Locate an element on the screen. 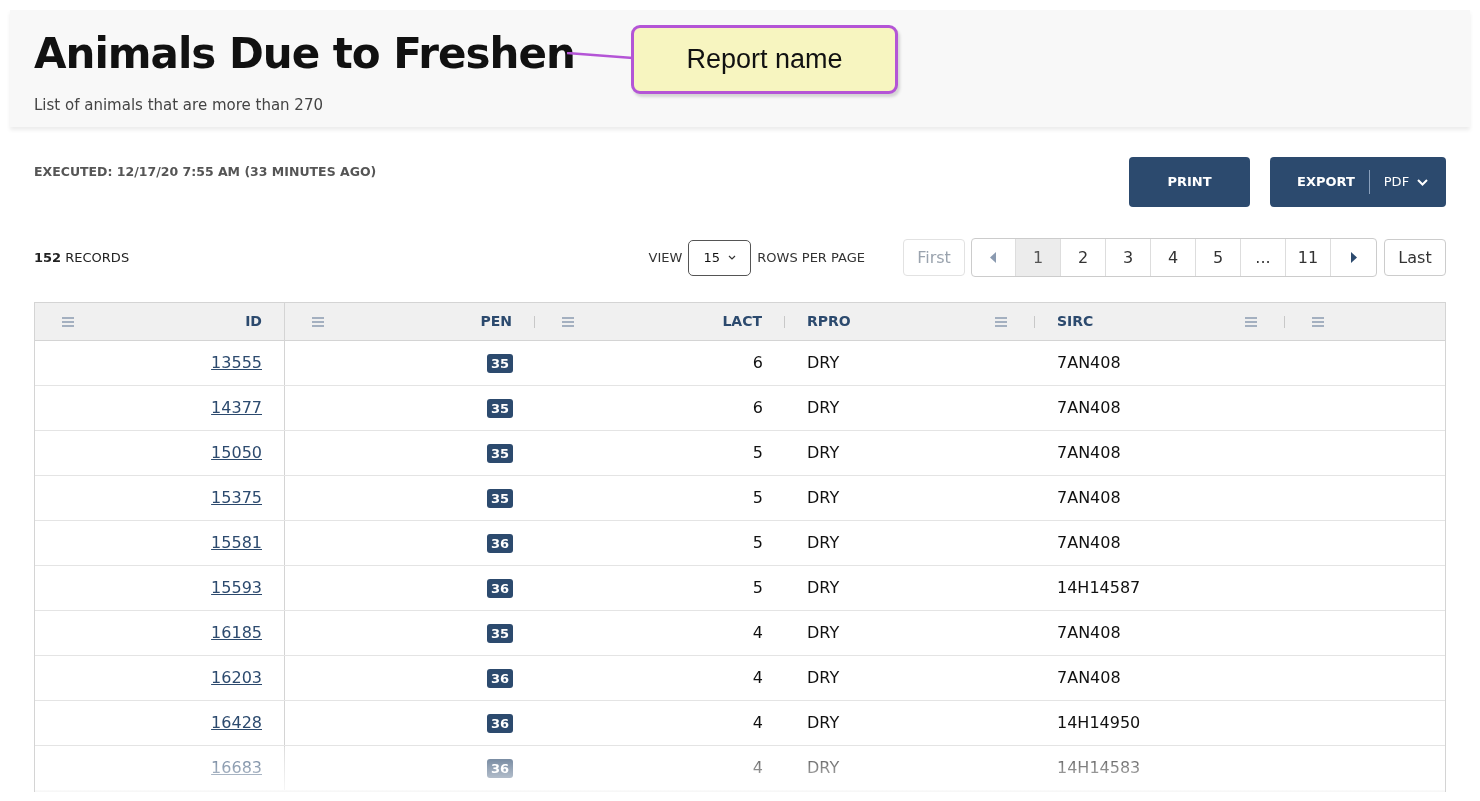 The image size is (1480, 801). last-page-button: Last is located at coordinates (1415, 257).